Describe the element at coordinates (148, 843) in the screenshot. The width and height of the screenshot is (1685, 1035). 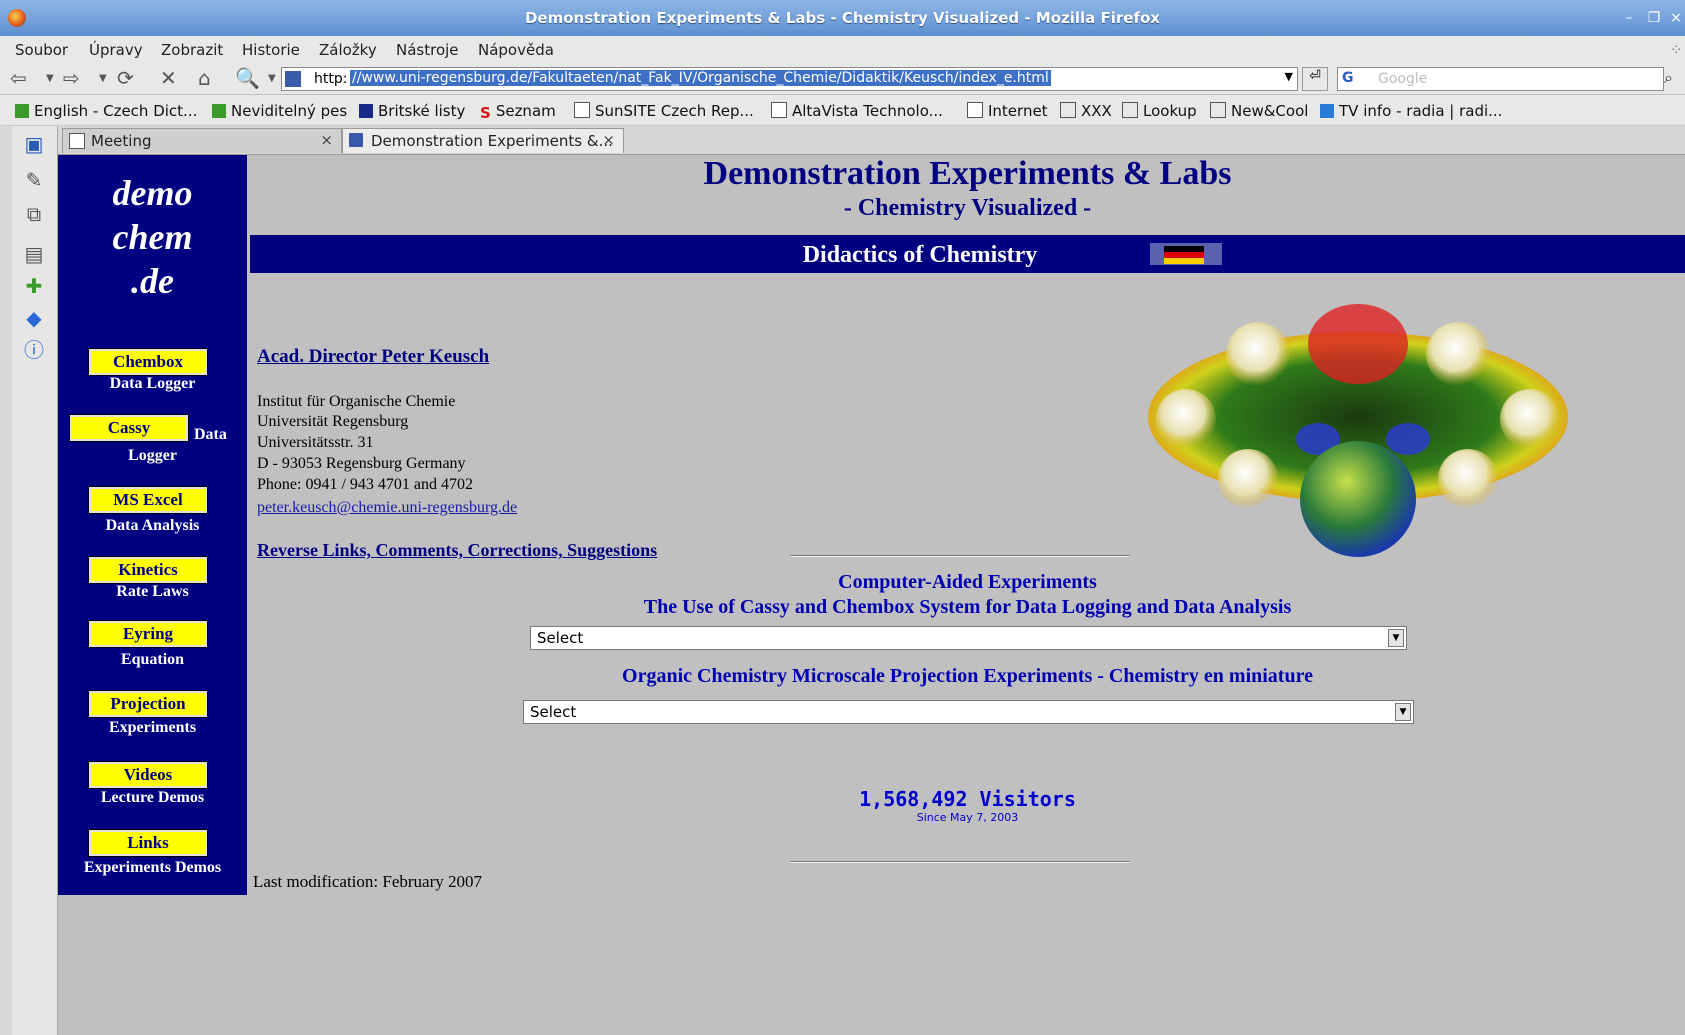
I see `nav-links-button: Links` at that location.